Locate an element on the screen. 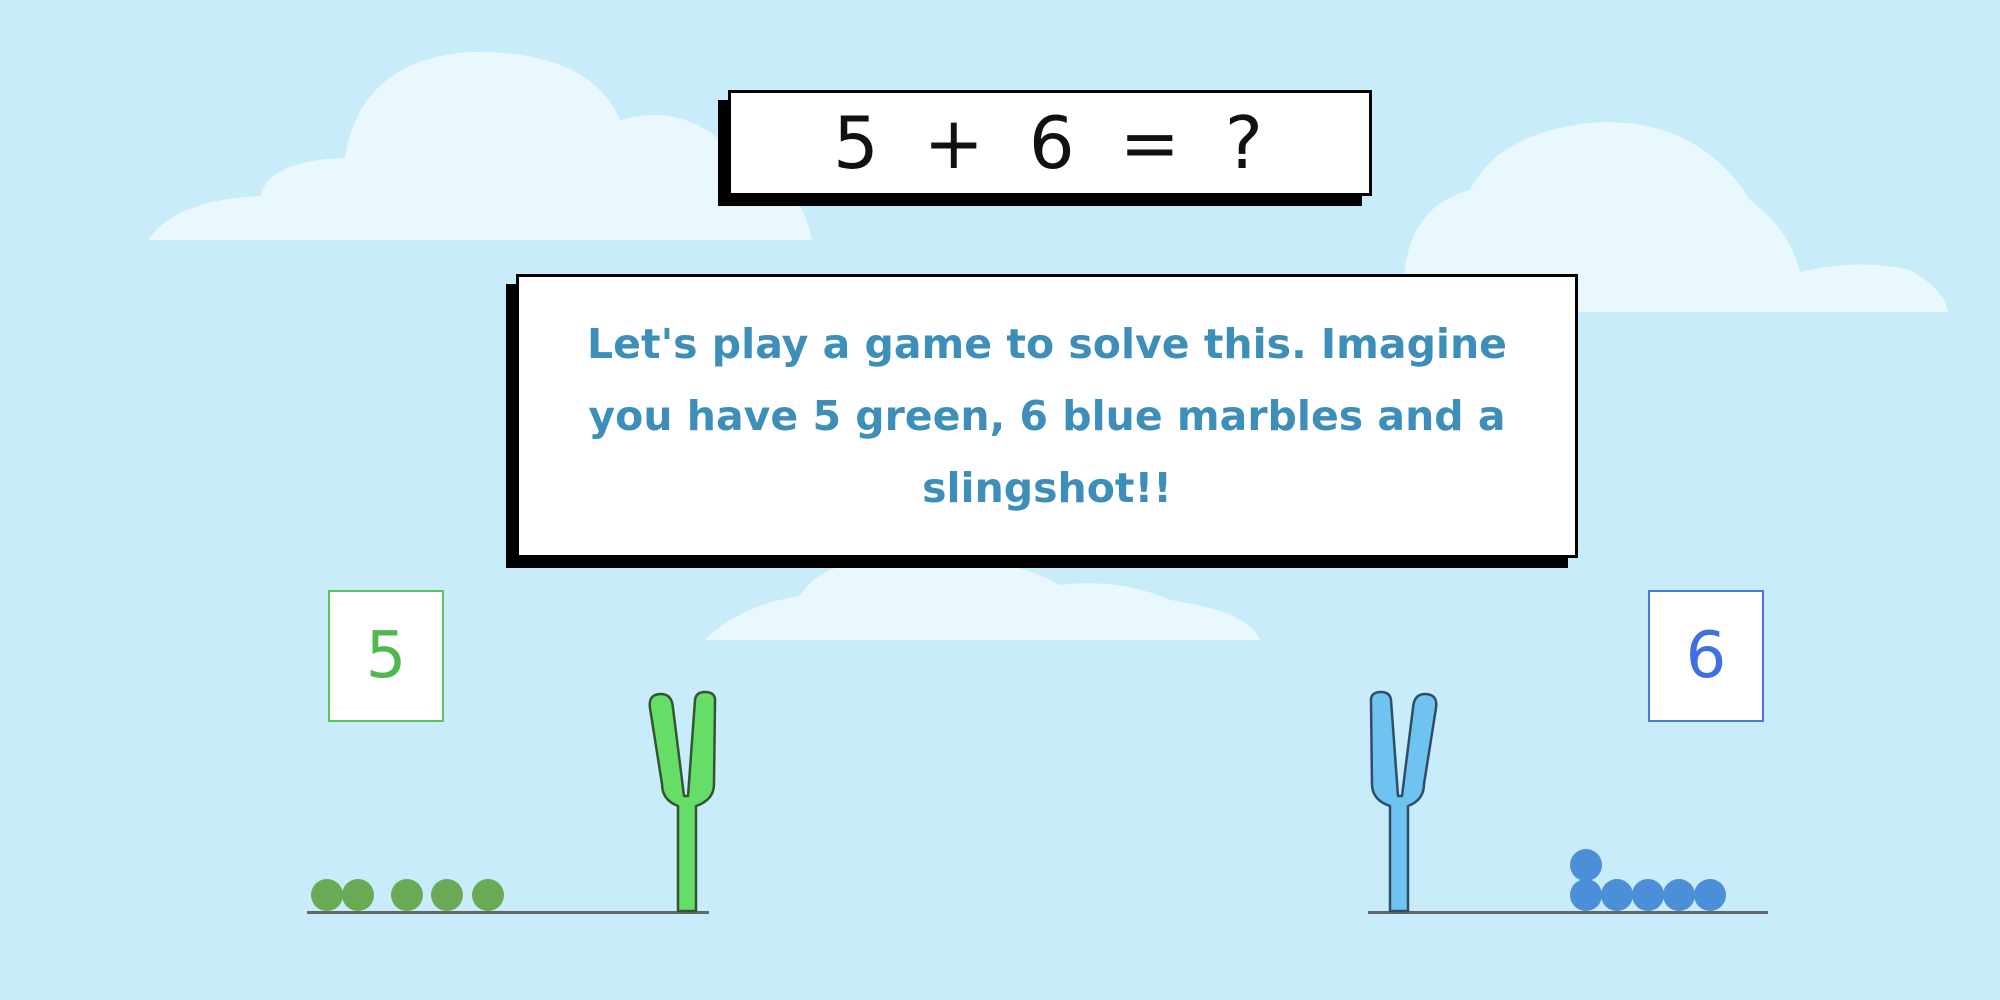  green-count-card: 5 is located at coordinates (386, 656).